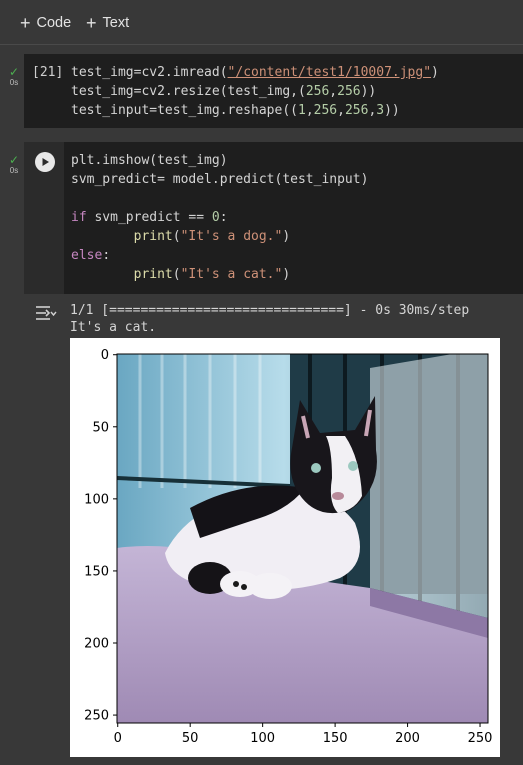  Describe the element at coordinates (91, 255) in the screenshot. I see `code-line: else:` at that location.